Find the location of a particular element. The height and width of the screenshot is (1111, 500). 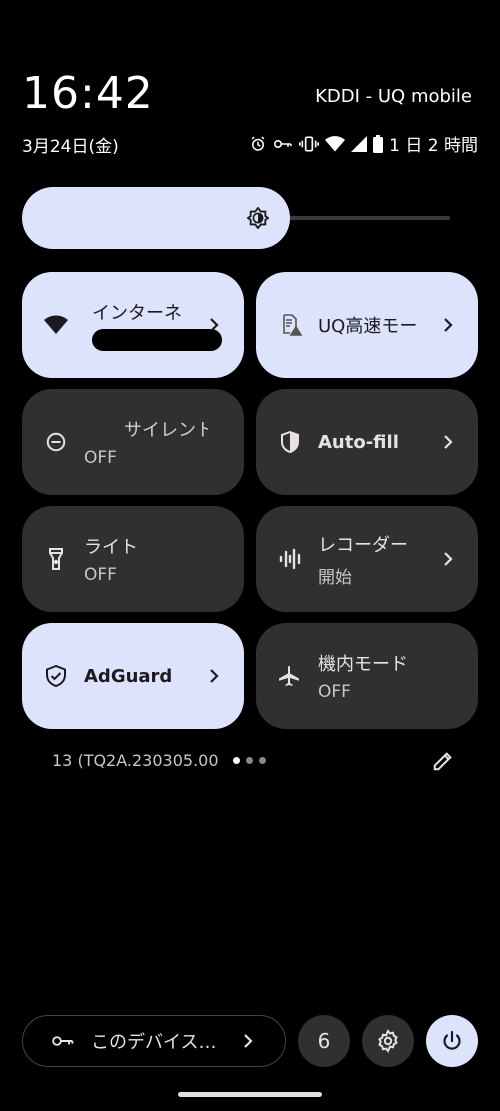

vibrate-icon is located at coordinates (309, 144).